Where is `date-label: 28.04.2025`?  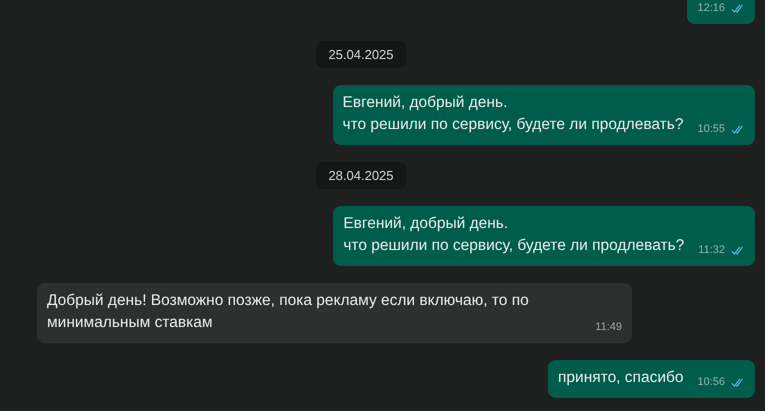
date-label: 28.04.2025 is located at coordinates (361, 175).